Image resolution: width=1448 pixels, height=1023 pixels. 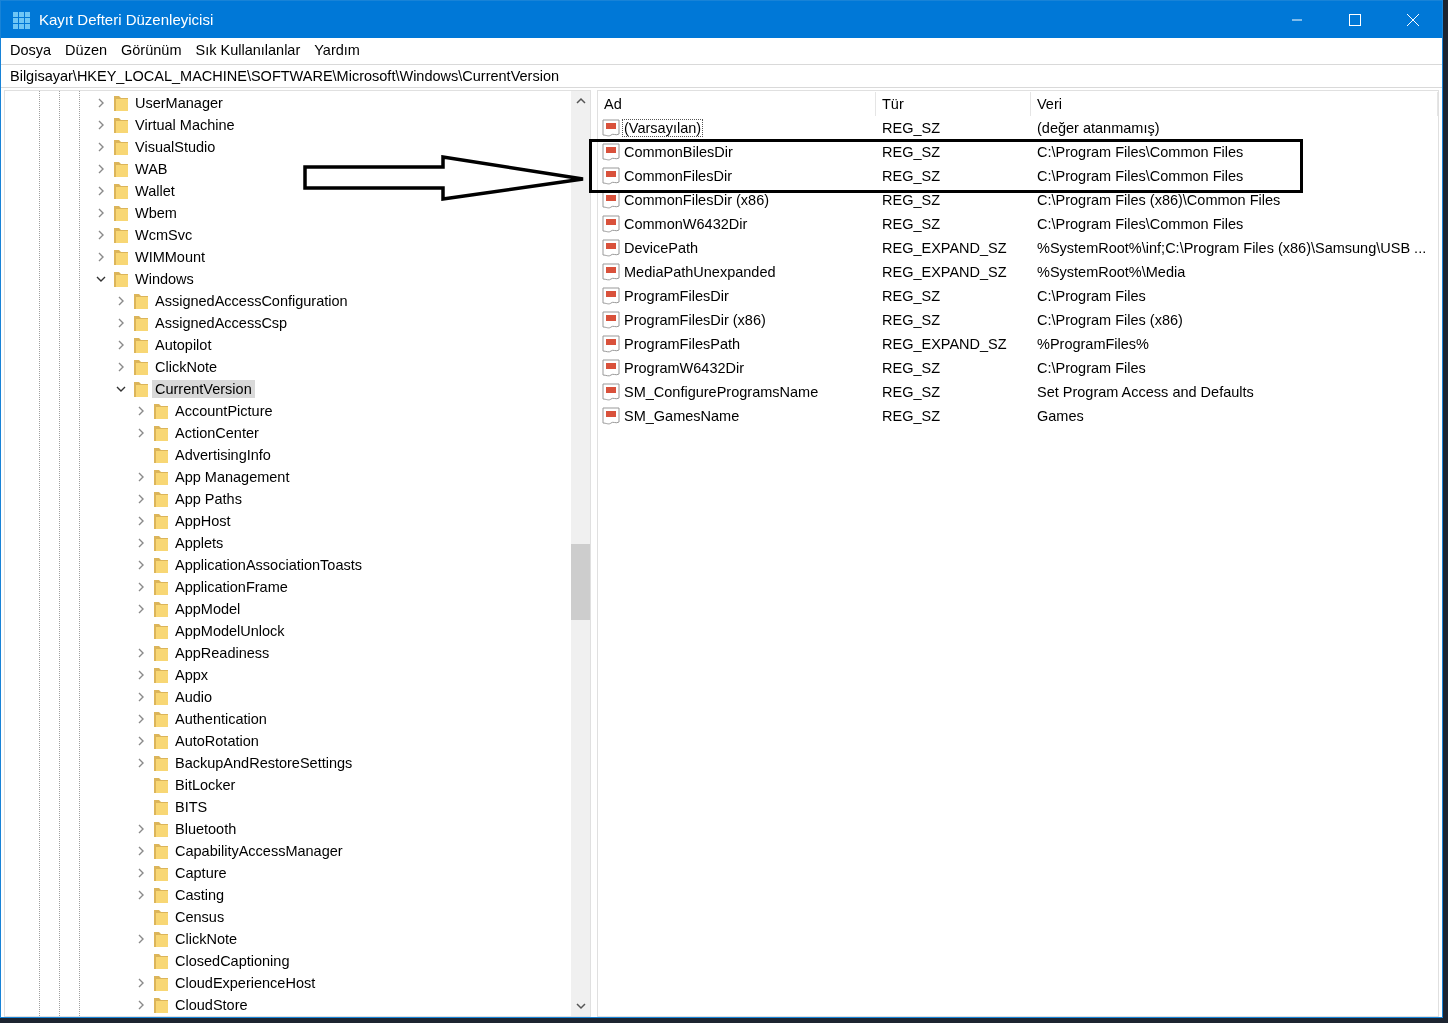 I want to click on tree-item: Bluetooth, so click(x=206, y=829).